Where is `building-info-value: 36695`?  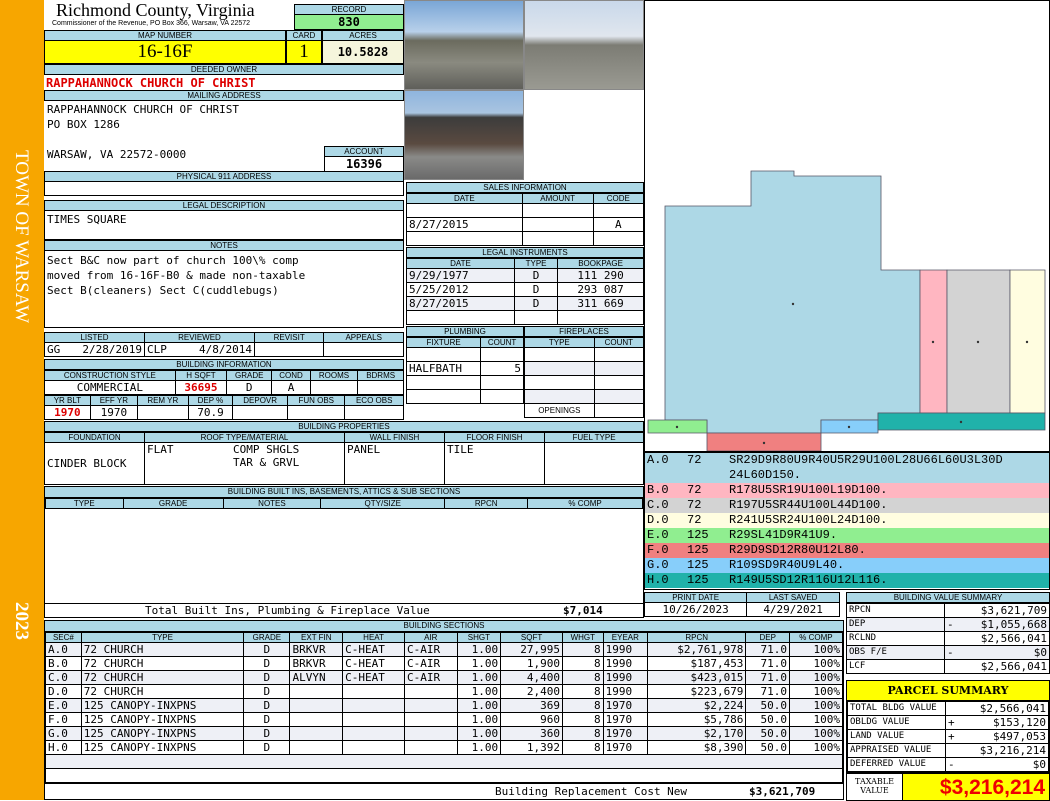 building-info-value: 36695 is located at coordinates (201, 387).